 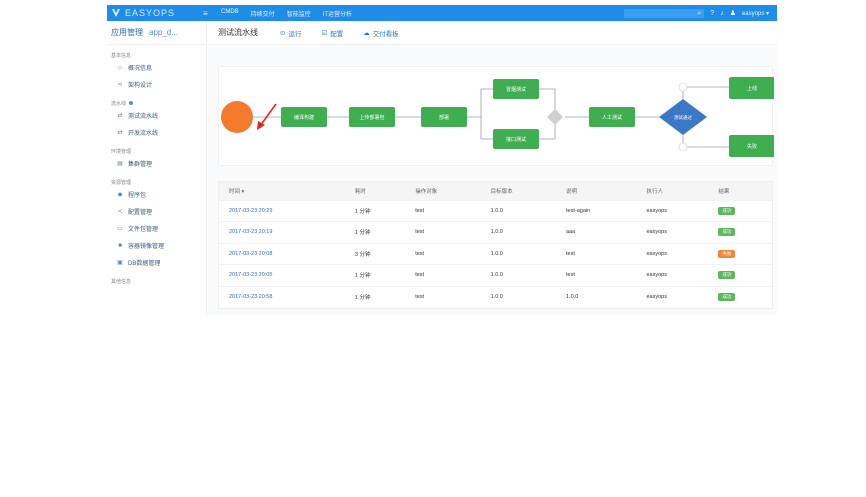 I want to click on sidebar-item-label: DB数据管理, so click(x=144, y=264).